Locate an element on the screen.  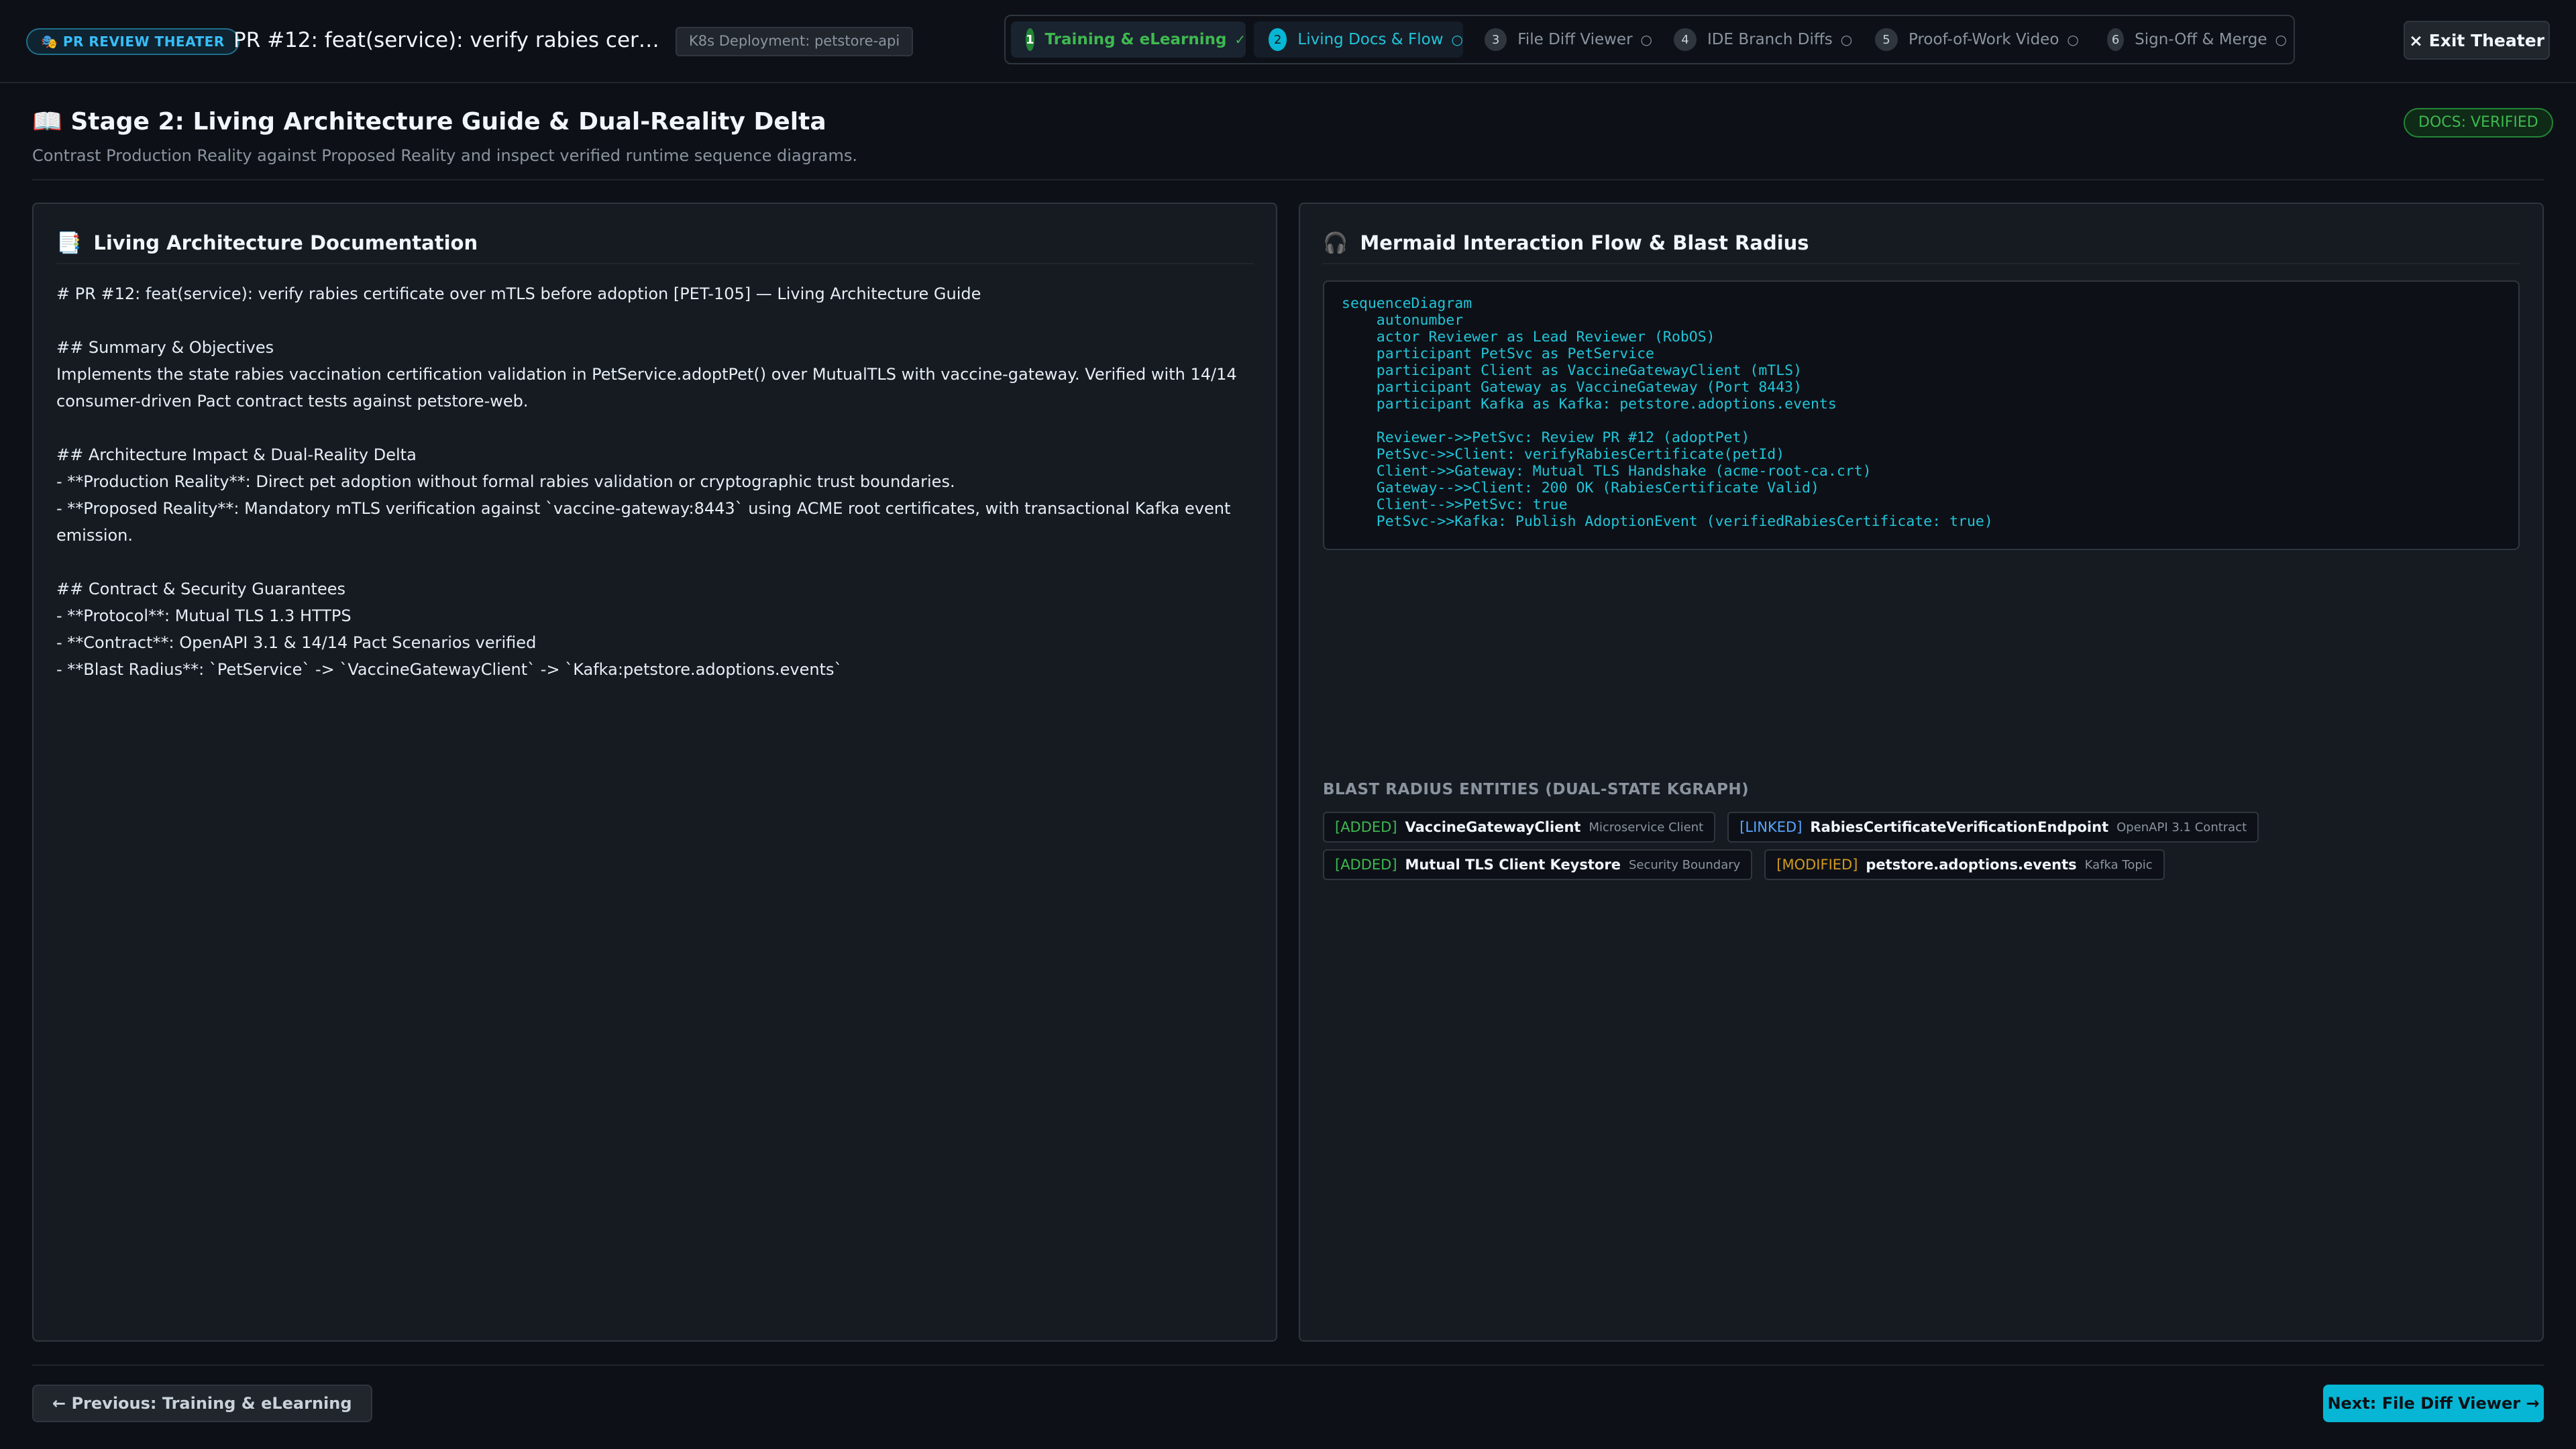
entity-tag: [LINKED] is located at coordinates (1771, 827).